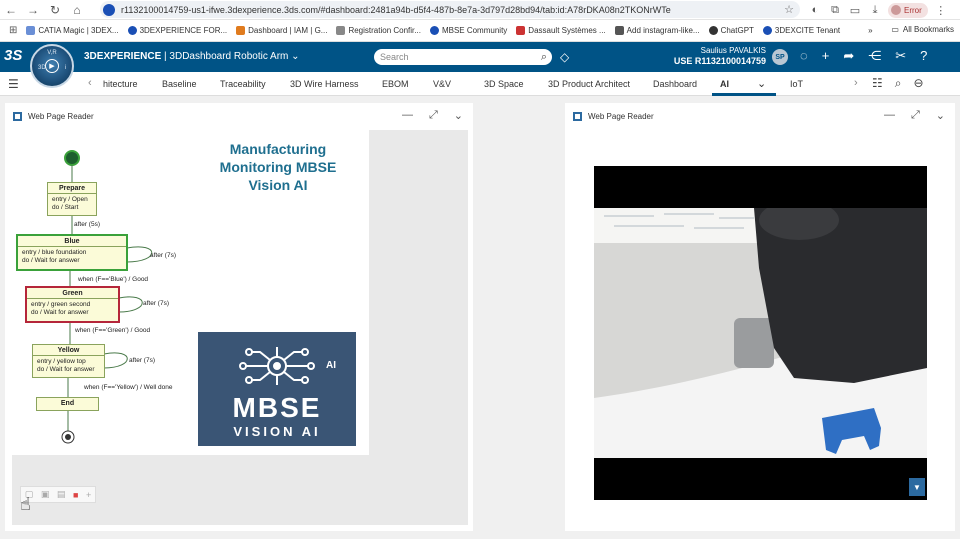  What do you see at coordinates (113, 330) in the screenshot?
I see `transition-label: when (F=='Green') / Good` at bounding box center [113, 330].